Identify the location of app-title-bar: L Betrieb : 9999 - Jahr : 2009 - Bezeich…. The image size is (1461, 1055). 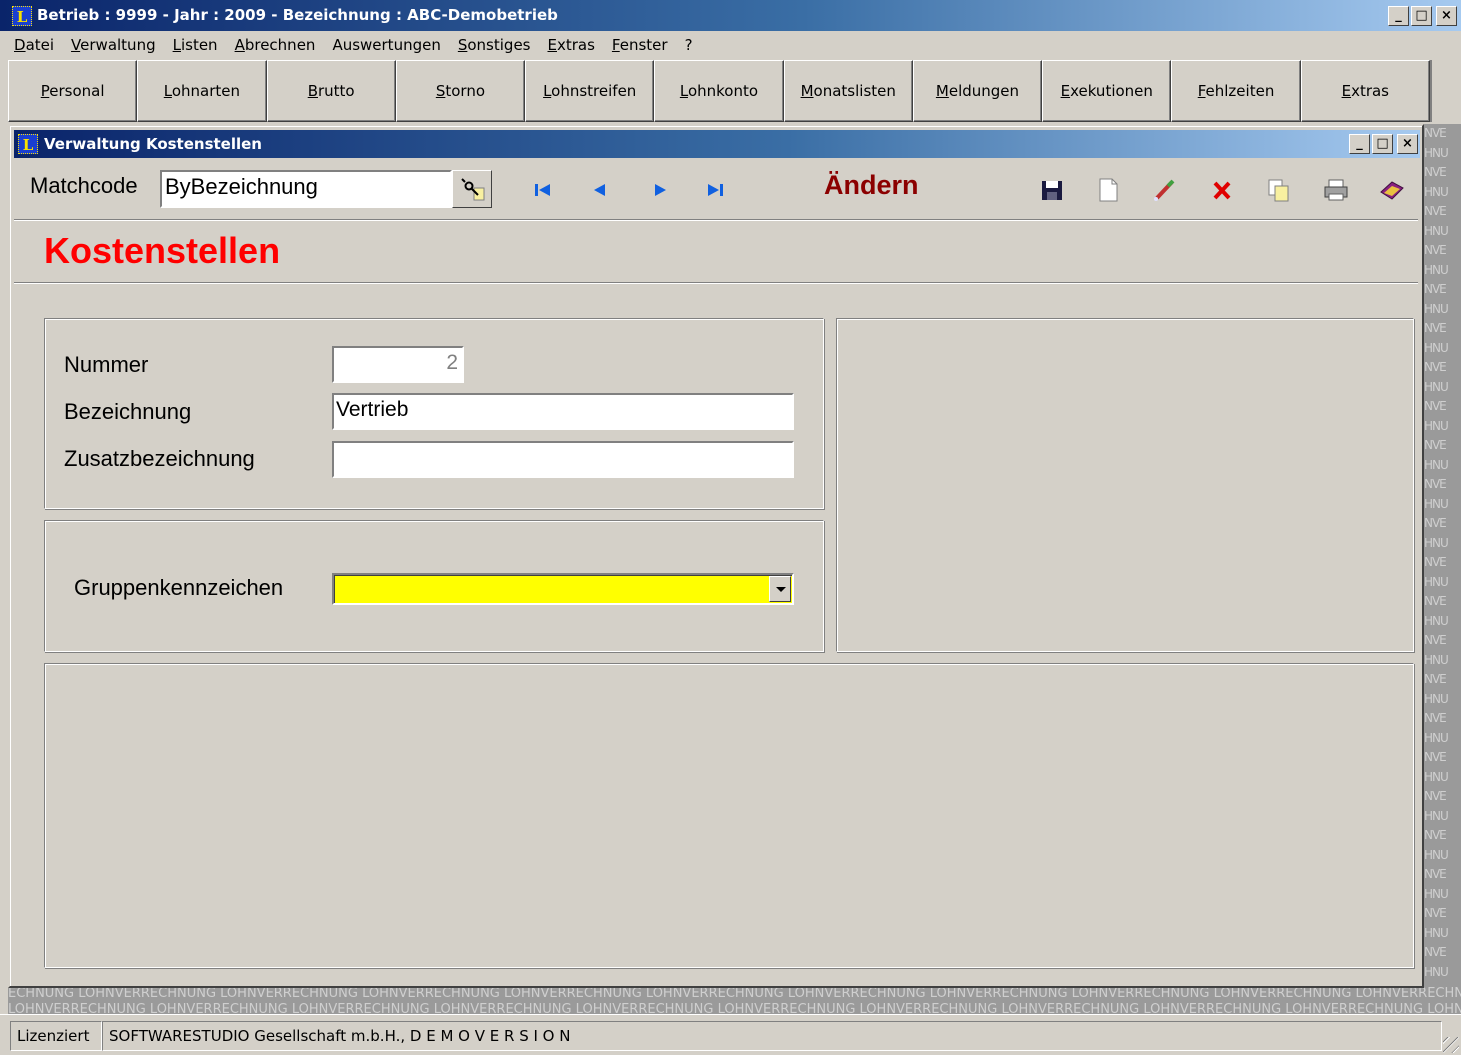
(730, 15).